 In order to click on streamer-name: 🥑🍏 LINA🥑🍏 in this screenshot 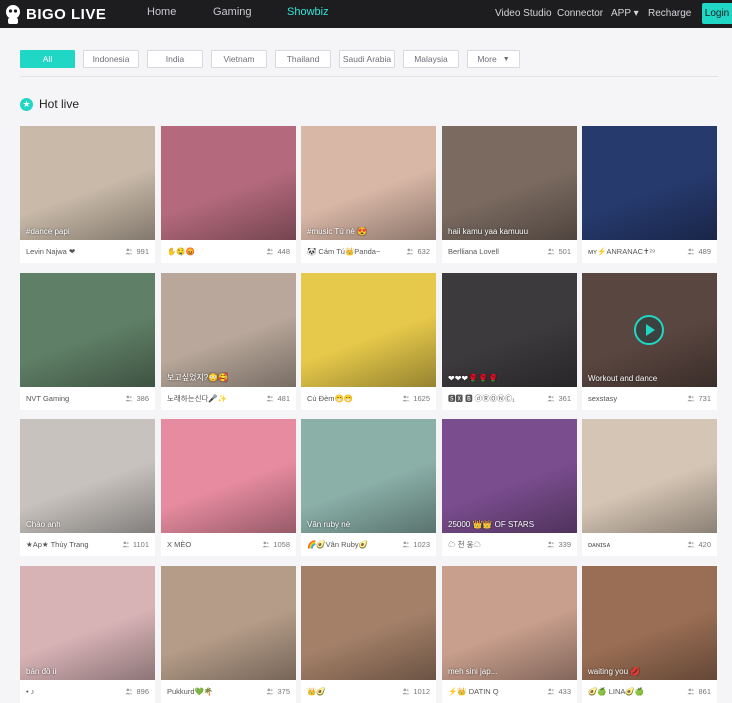, I will do `click(616, 691)`.